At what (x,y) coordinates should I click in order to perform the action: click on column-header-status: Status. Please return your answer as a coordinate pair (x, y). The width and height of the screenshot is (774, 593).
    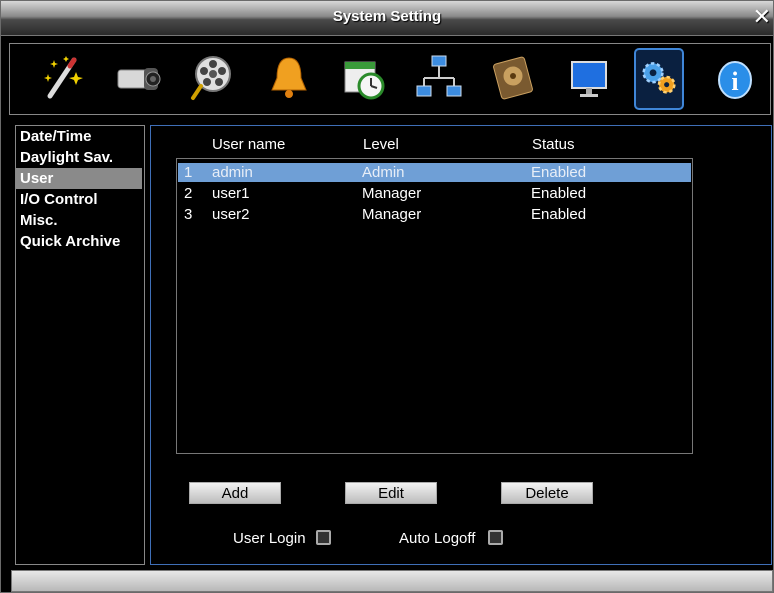
    Looking at the image, I should click on (553, 144).